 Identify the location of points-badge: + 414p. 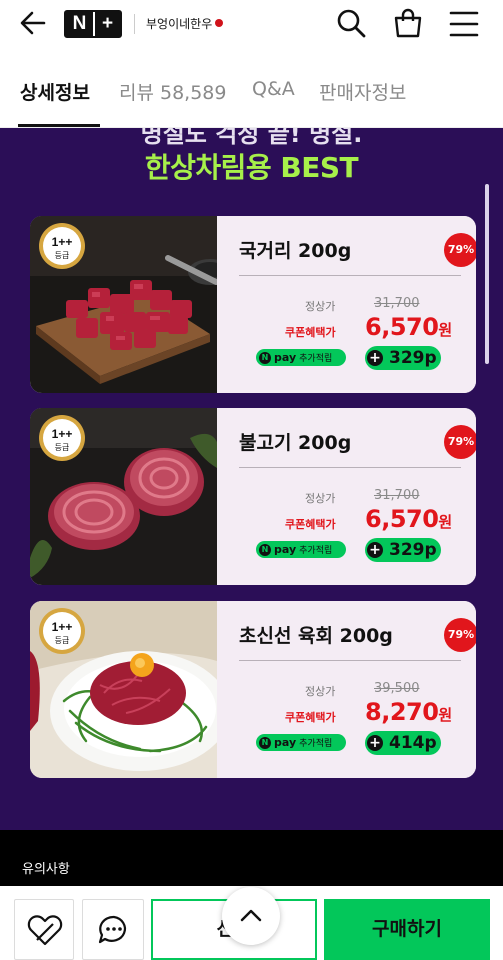
(403, 743).